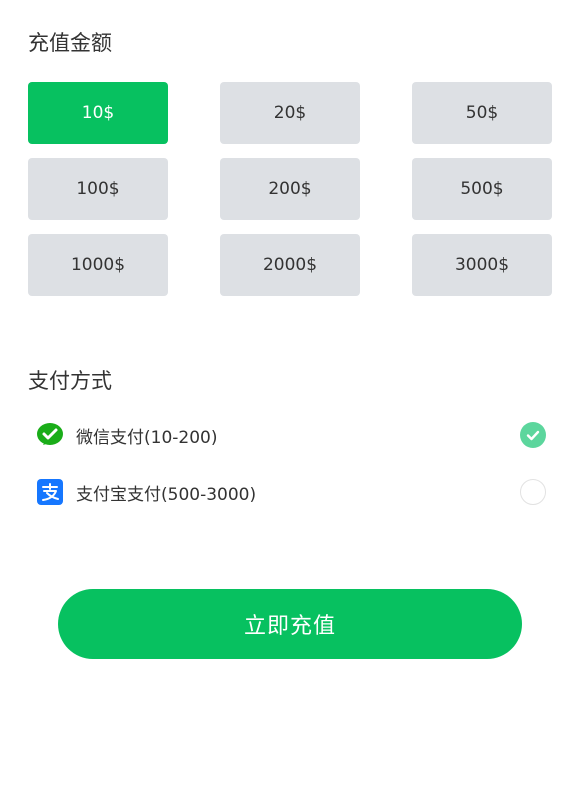 The width and height of the screenshot is (580, 800). I want to click on payment-option-alipay: 支付宝支付(500-3000), so click(291, 492).